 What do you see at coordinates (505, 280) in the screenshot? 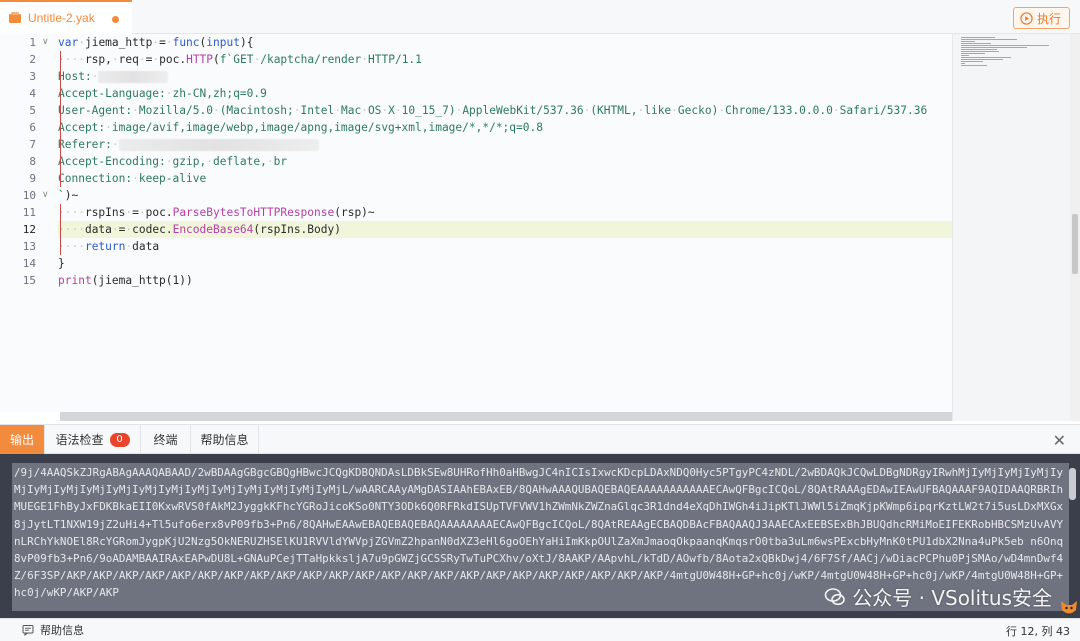
I see `code-line: print(jiema_http(1))` at bounding box center [505, 280].